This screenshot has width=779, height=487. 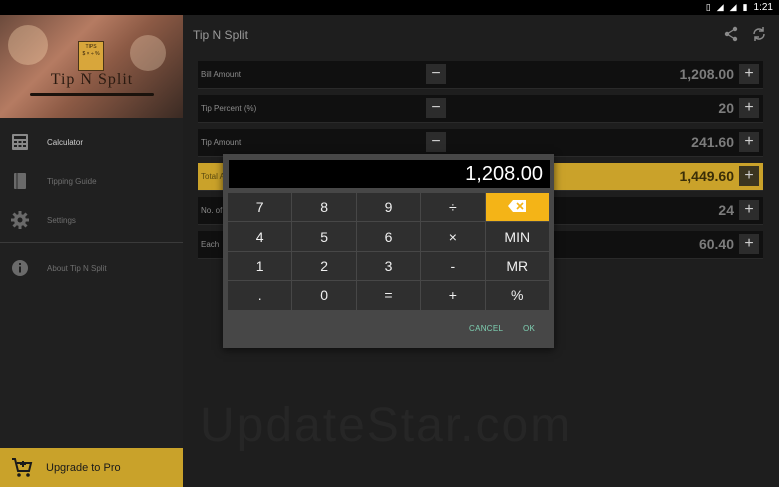 What do you see at coordinates (260, 207) in the screenshot?
I see `key-7: 7` at bounding box center [260, 207].